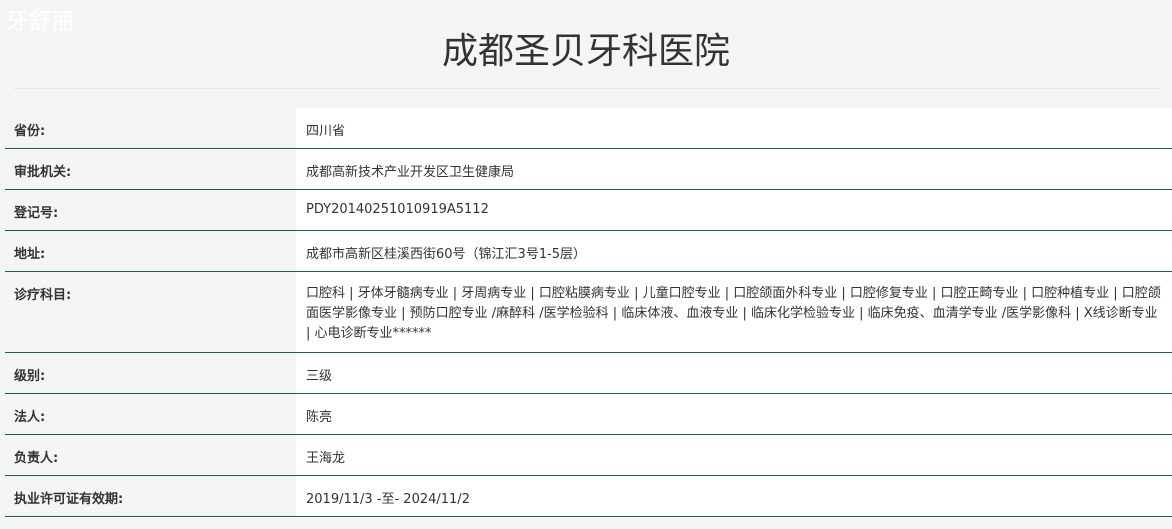 This screenshot has width=1172, height=529. What do you see at coordinates (734, 414) in the screenshot?
I see `row-value: 陈亮` at bounding box center [734, 414].